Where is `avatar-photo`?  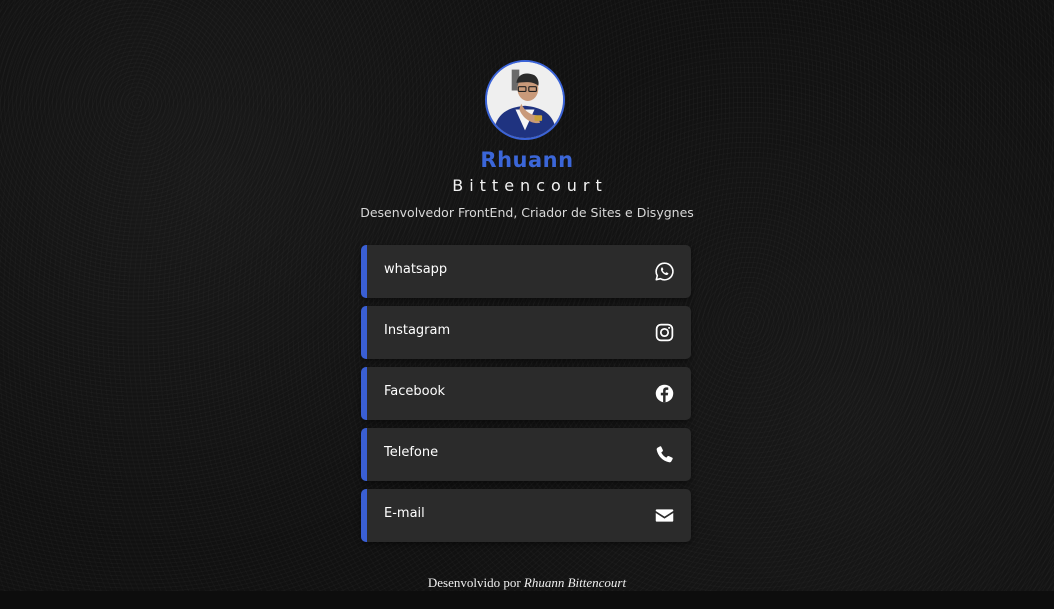
avatar-photo is located at coordinates (525, 100).